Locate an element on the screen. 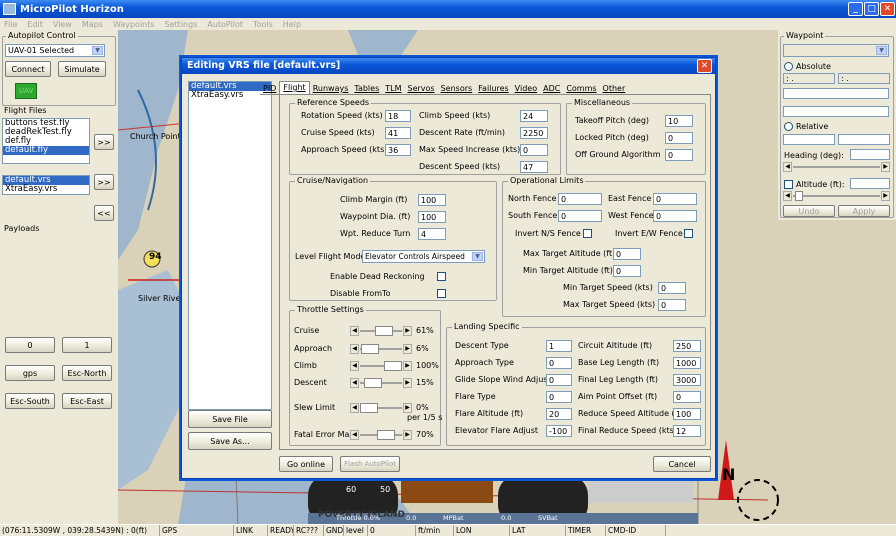  waypoint-dia-field: 100 is located at coordinates (432, 217).